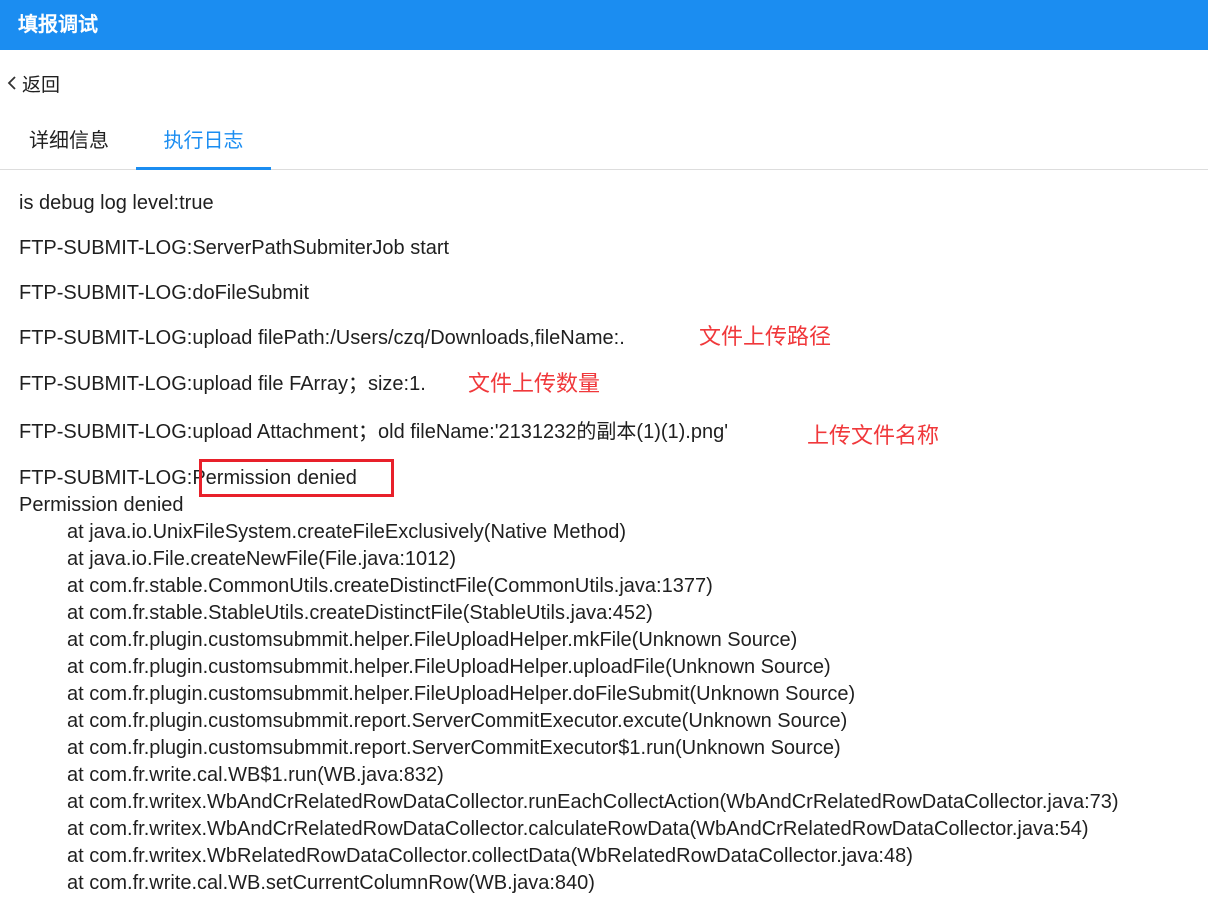  I want to click on back-button: 返回, so click(30, 83).